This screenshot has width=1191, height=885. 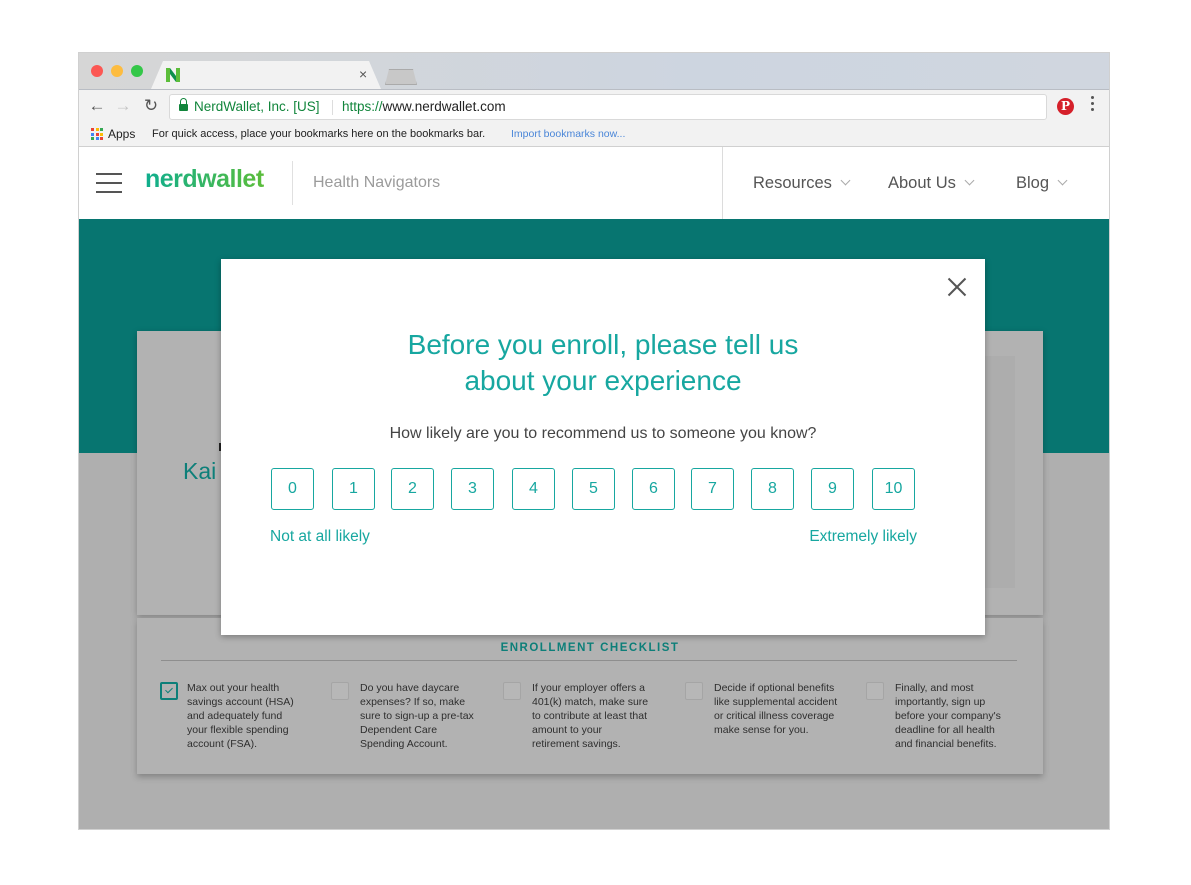 I want to click on address-divider, so click(x=332, y=107).